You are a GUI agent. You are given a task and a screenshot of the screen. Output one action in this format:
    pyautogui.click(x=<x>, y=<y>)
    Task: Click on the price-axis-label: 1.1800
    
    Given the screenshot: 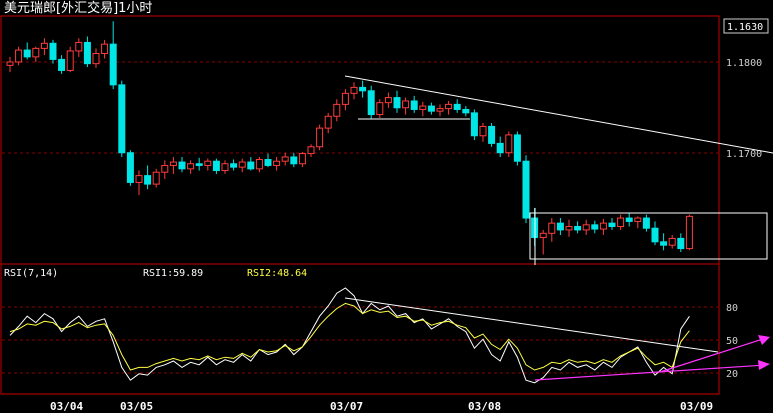 What is the action you would take?
    pyautogui.click(x=744, y=63)
    